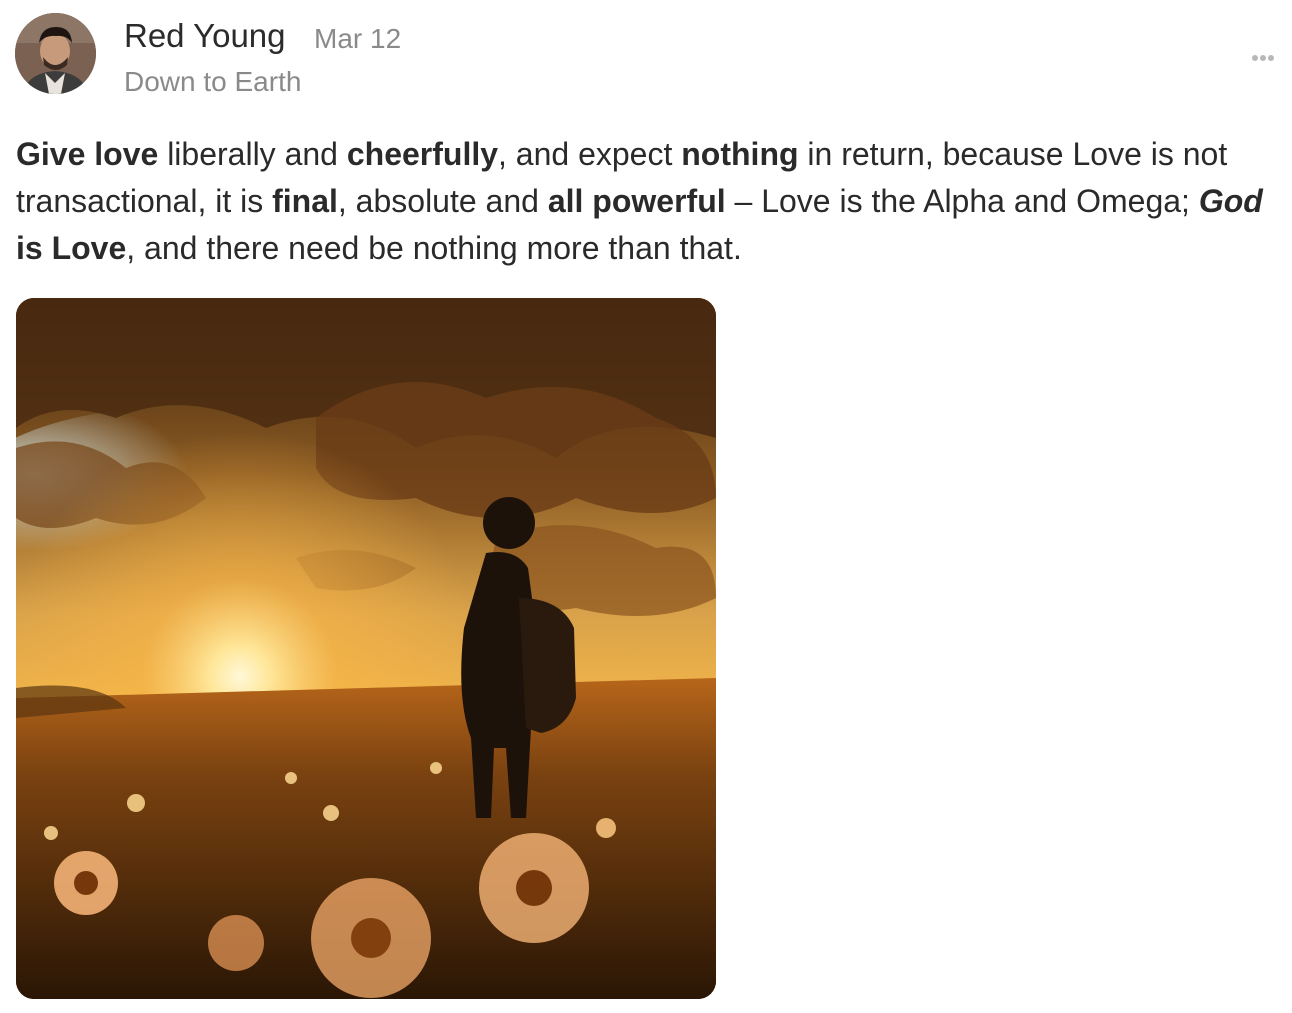 This screenshot has height=1013, width=1292. I want to click on post-body-segment: – Love is the Alpha and Omega;, so click(962, 201).